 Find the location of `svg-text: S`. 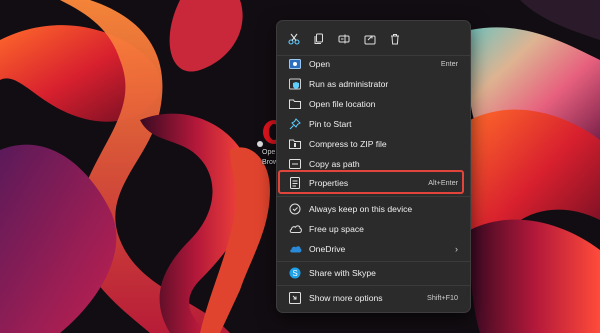

svg-text: S is located at coordinates (294, 273).